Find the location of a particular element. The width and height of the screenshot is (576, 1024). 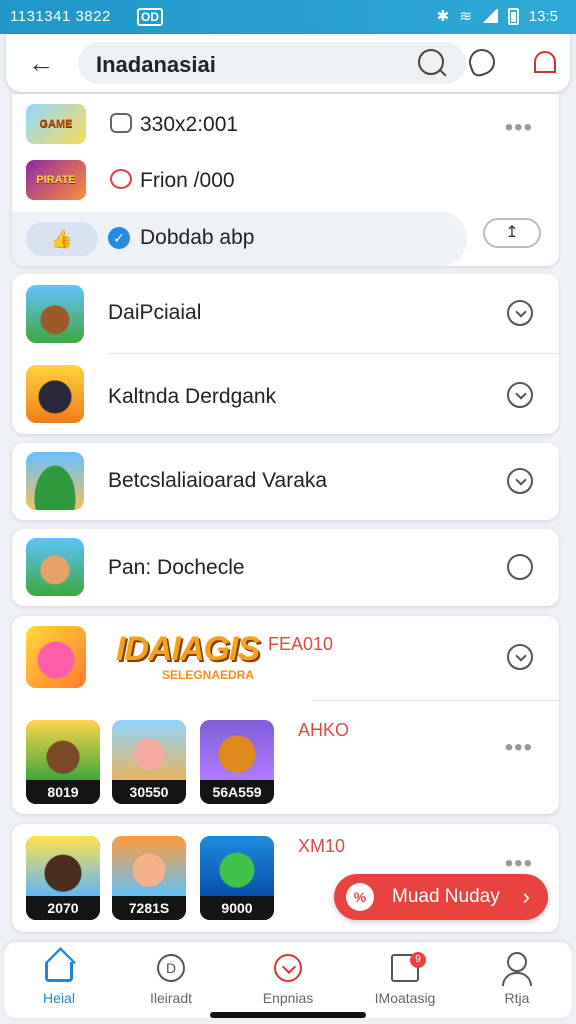

nav-item-3: Enpnias is located at coordinates (288, 980).